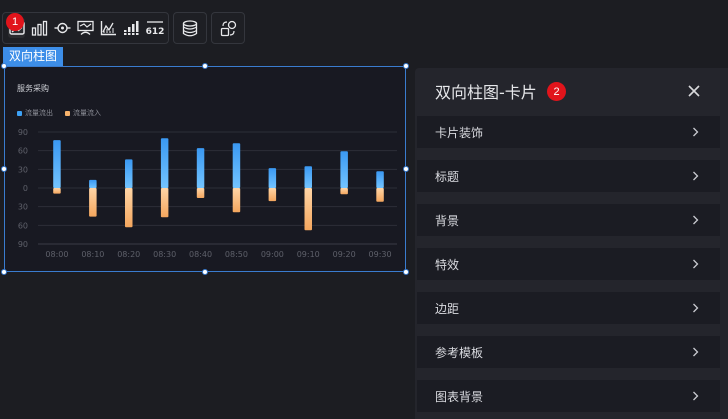 The image size is (728, 419). I want to click on axis-line-icon, so click(108, 28).